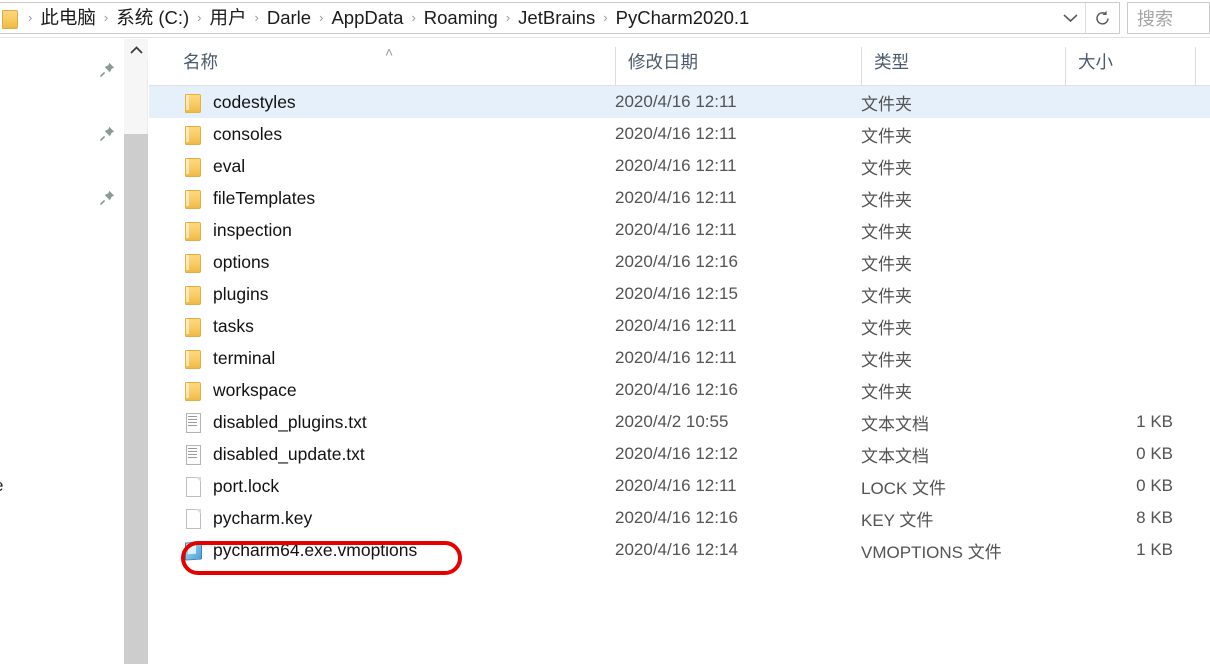  Describe the element at coordinates (1, 486) in the screenshot. I see `clipped-nav-label: e` at that location.